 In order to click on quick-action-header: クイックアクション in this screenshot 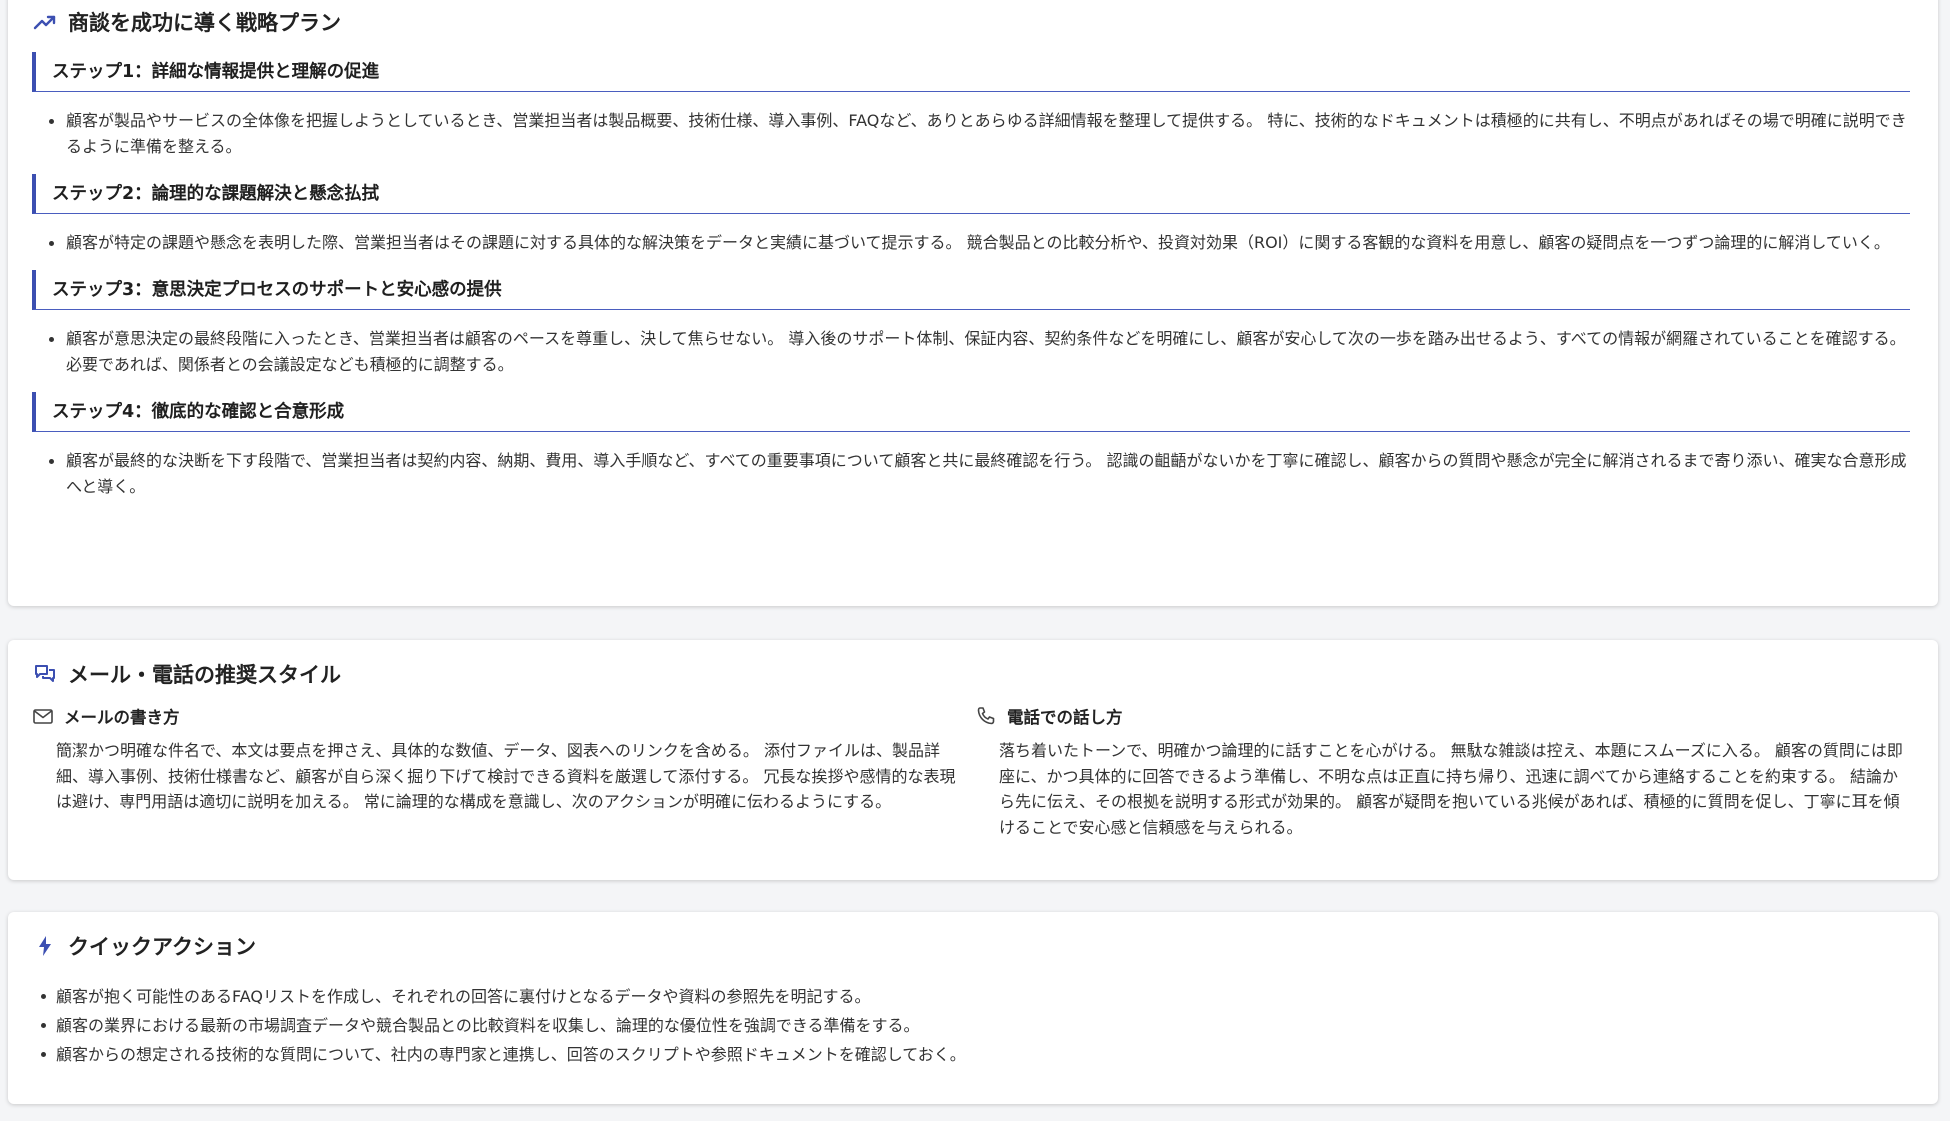, I will do `click(971, 946)`.